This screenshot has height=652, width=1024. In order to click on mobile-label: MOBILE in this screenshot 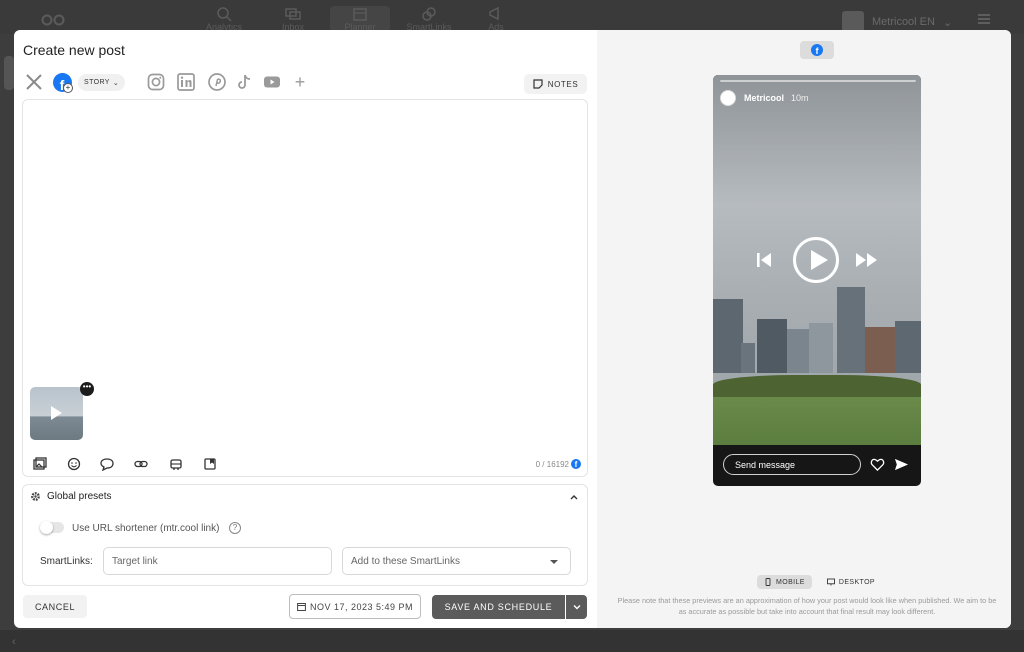, I will do `click(790, 582)`.